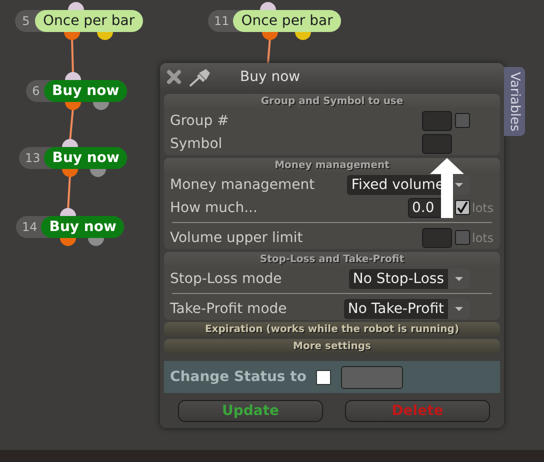 This screenshot has height=462, width=544. I want to click on field-label: Stop-Loss mode, so click(226, 278).